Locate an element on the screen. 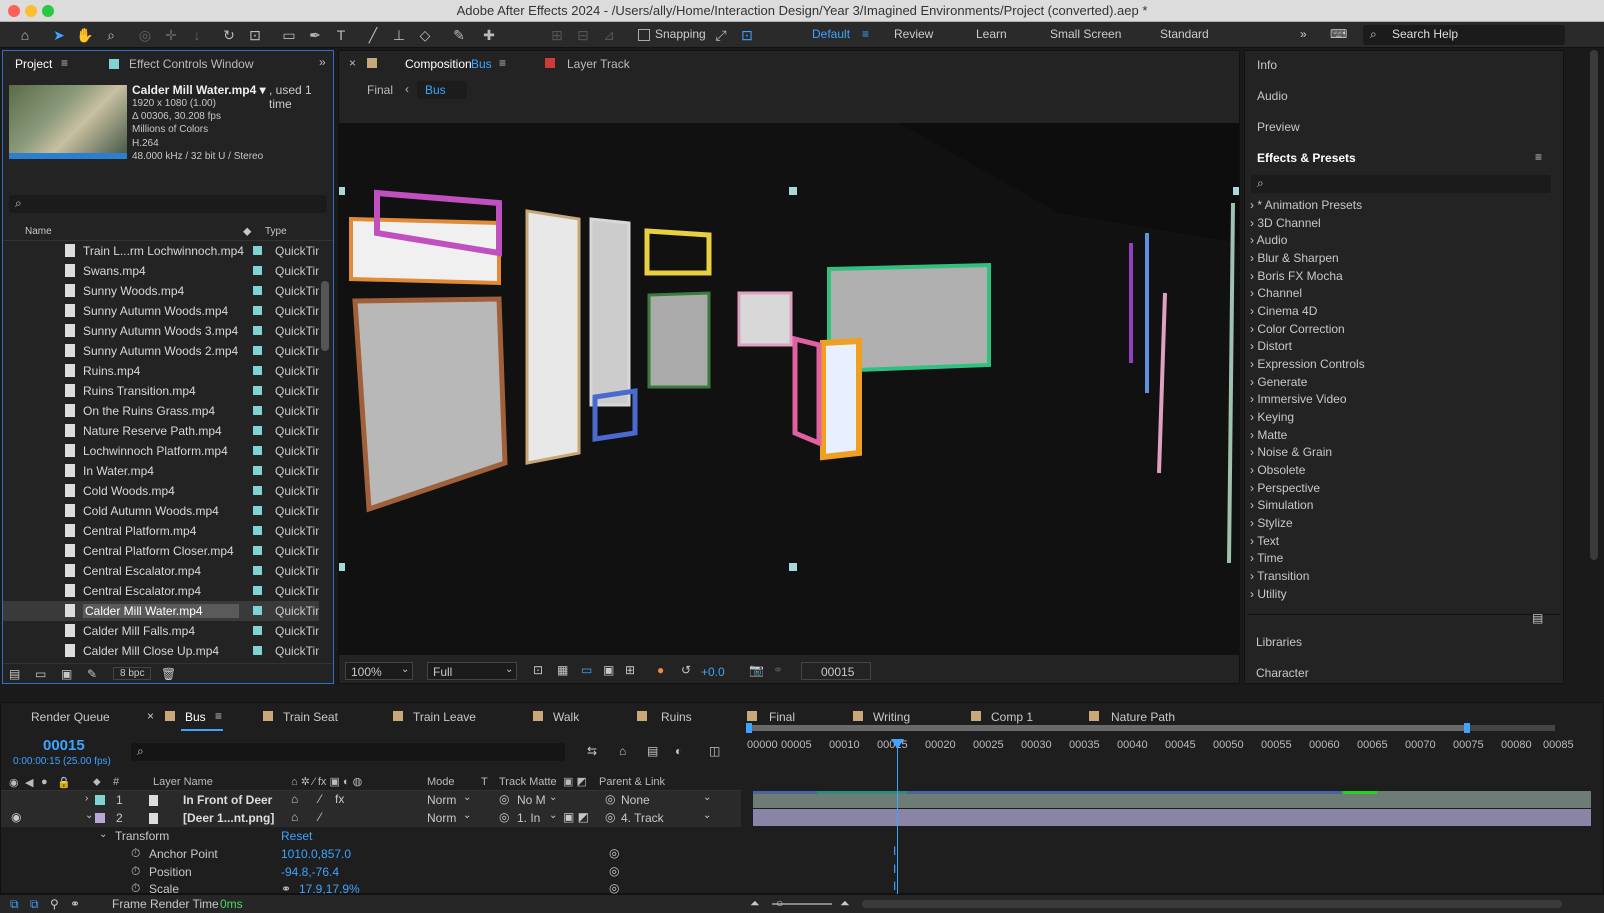 Image resolution: width=1604 pixels, height=913 pixels. zoom-tool-icon: ⌕ is located at coordinates (111, 35).